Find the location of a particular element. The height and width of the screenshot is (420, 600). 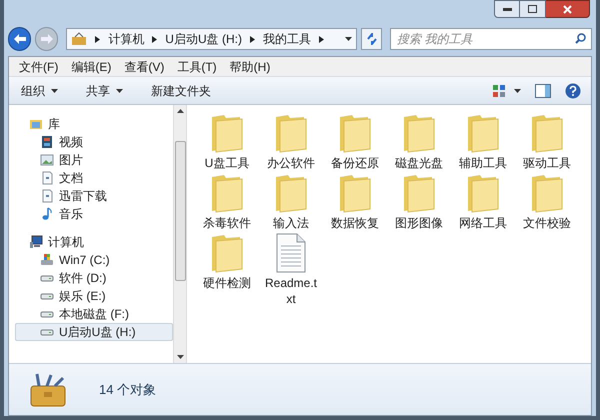

nav-label: 图片 is located at coordinates (71, 160).